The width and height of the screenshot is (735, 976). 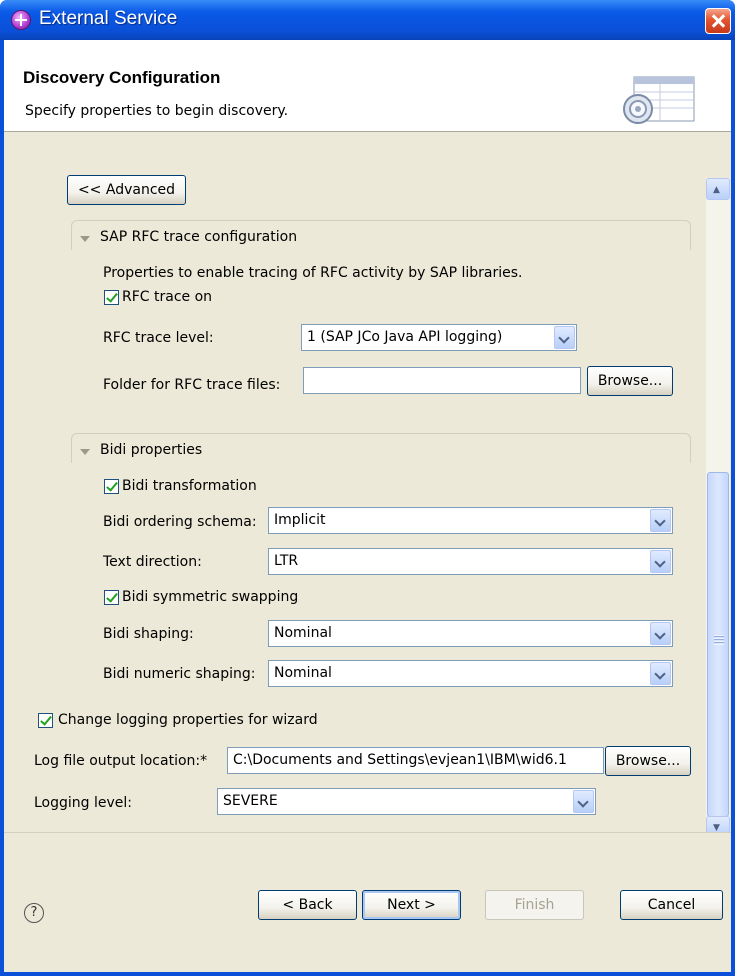 I want to click on arrow-up-icon: ▲, so click(x=716, y=190).